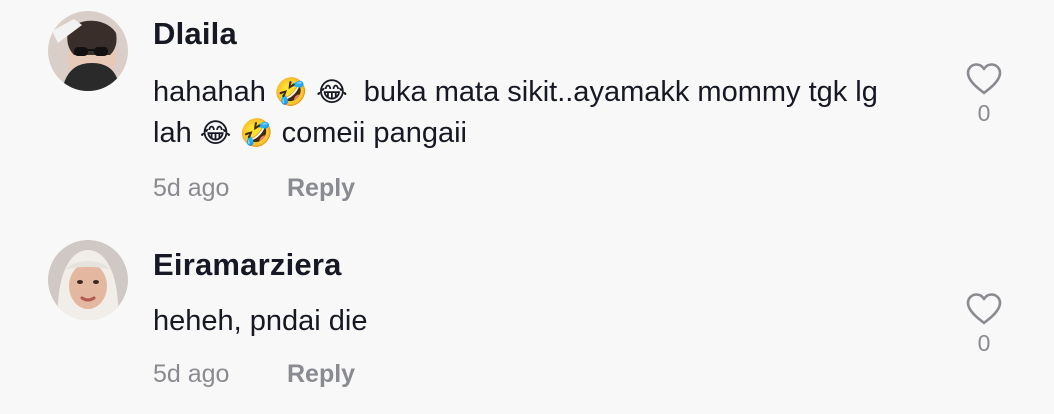 Image resolution: width=1054 pixels, height=414 pixels. I want to click on comment-text-part: comeii pangaii, so click(374, 133).